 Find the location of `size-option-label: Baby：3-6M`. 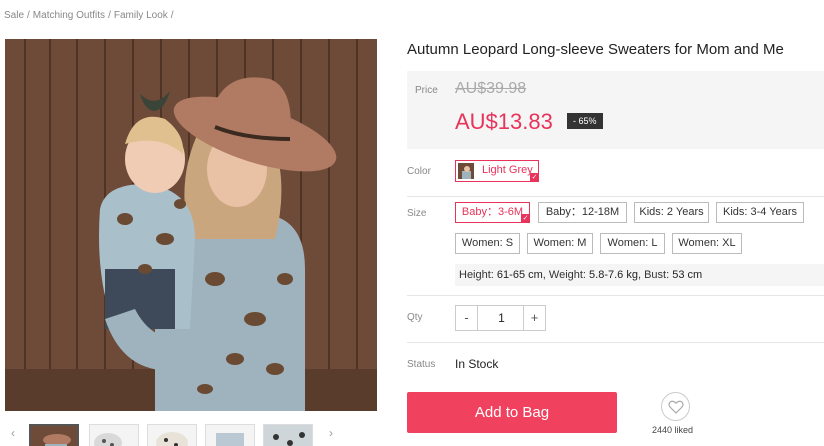

size-option-label: Baby：3-6M is located at coordinates (492, 212).